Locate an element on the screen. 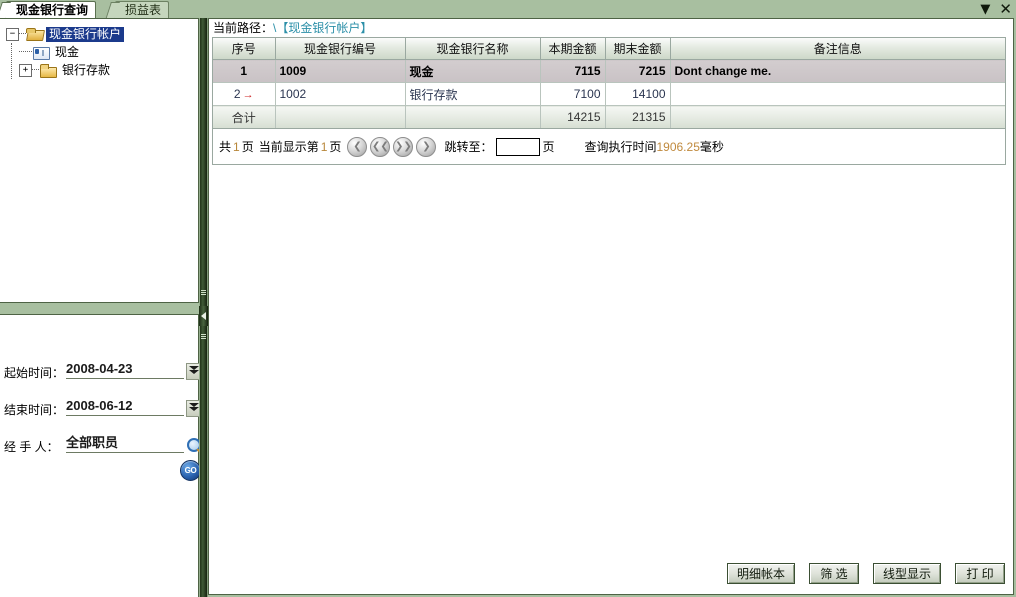 The image size is (1016, 597). tree-node-label: 银行存款 is located at coordinates (86, 69).